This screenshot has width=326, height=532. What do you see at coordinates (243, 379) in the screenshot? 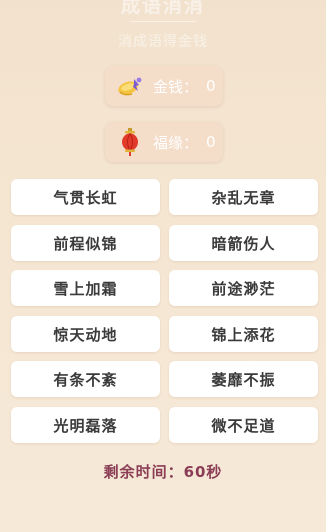
I see `idiom-card: 萎靡不振` at bounding box center [243, 379].